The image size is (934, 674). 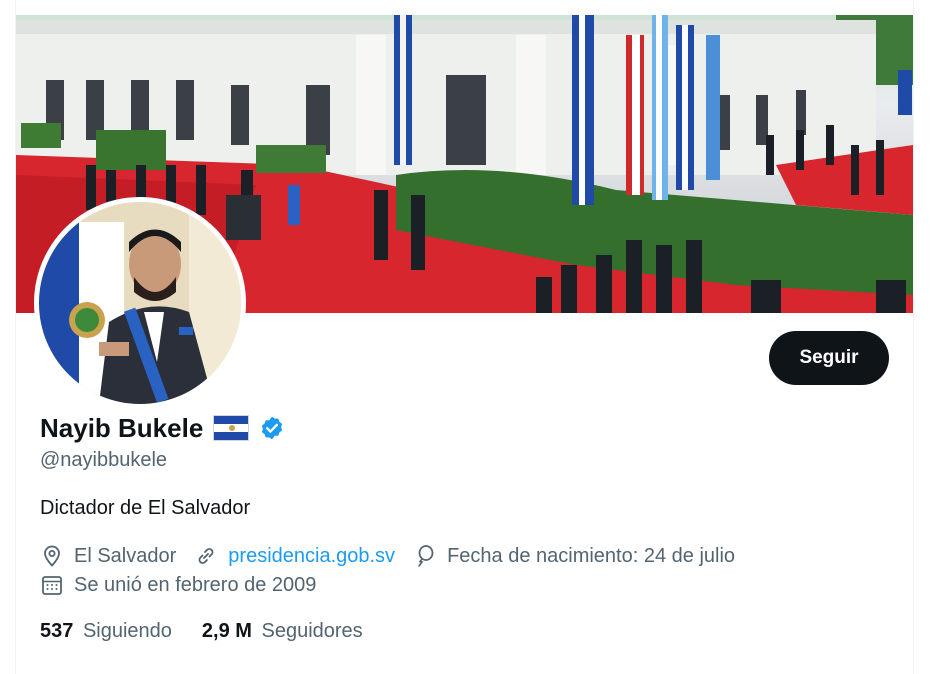 I want to click on location-pin-icon, so click(x=52, y=556).